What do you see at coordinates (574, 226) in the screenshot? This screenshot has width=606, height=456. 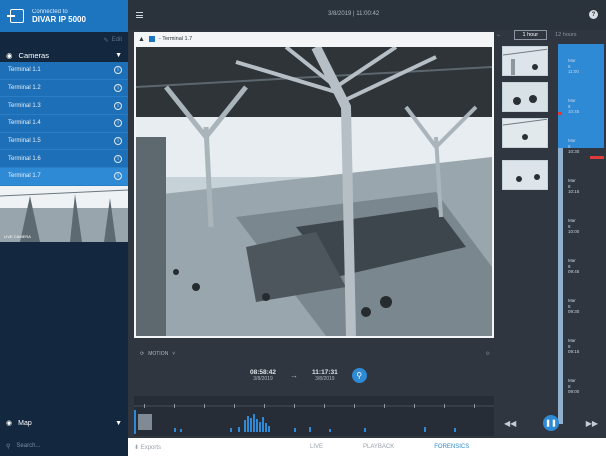 I see `time-label: Mar 8 10:00` at bounding box center [574, 226].